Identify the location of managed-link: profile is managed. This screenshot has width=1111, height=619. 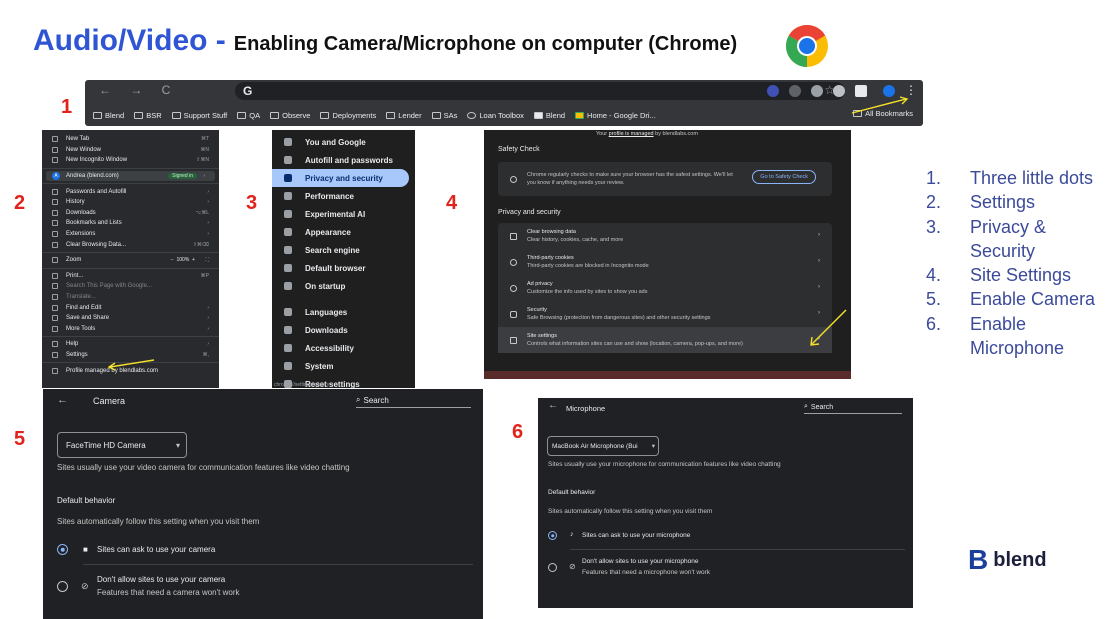
(631, 134).